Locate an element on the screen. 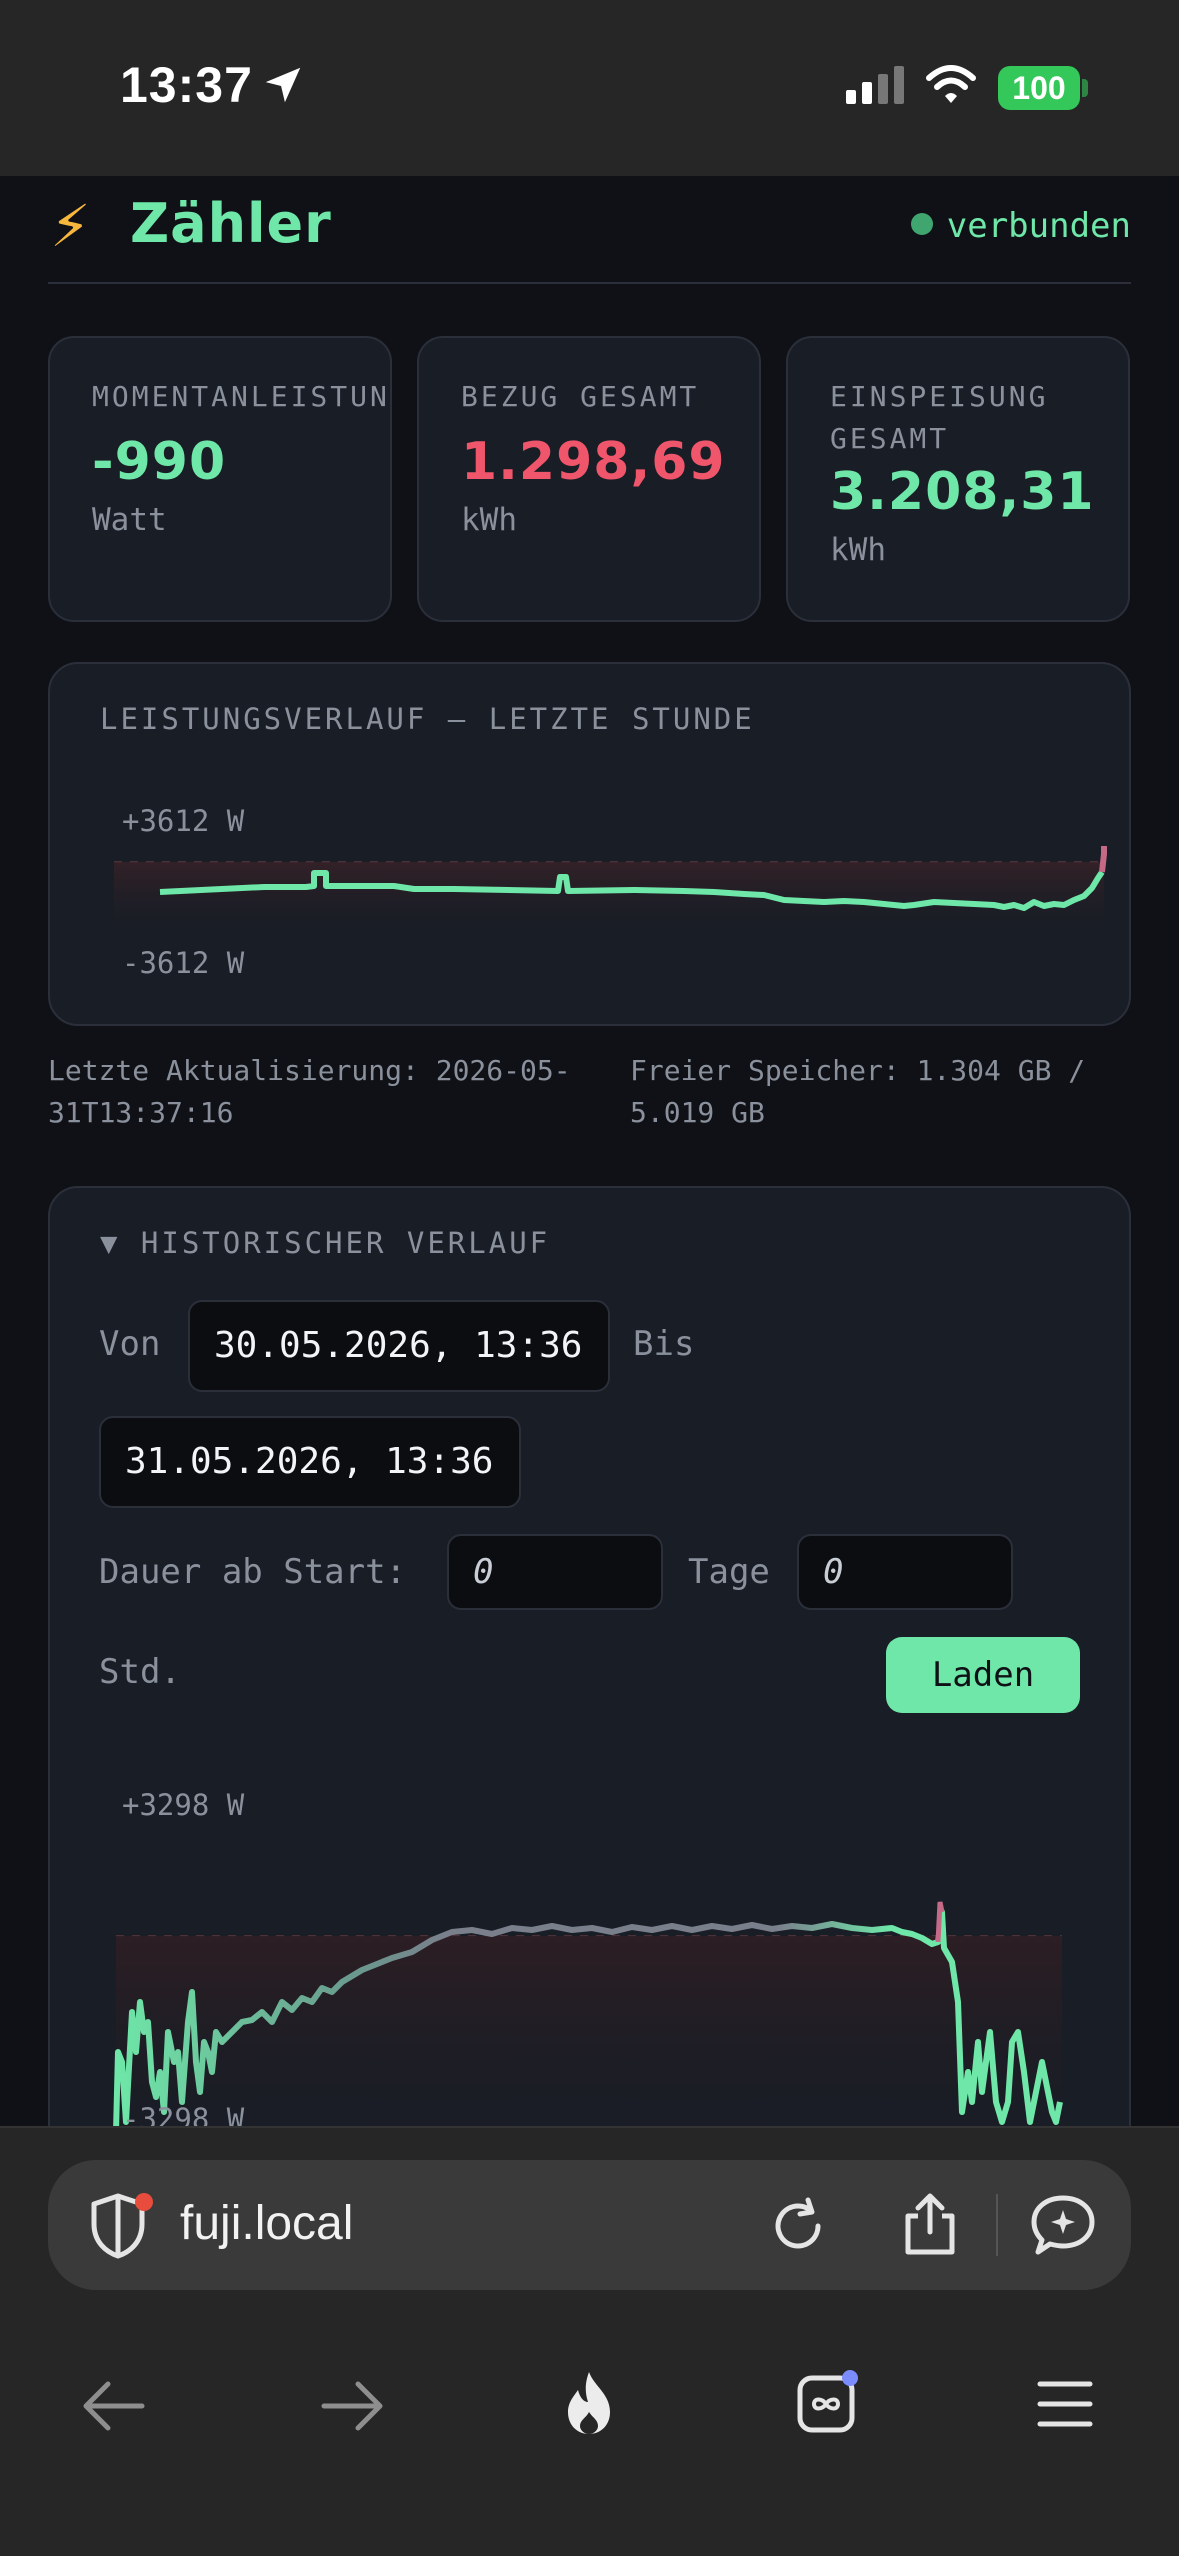 This screenshot has height=2556, width=1179. cellular-signal-icon is located at coordinates (875, 85).